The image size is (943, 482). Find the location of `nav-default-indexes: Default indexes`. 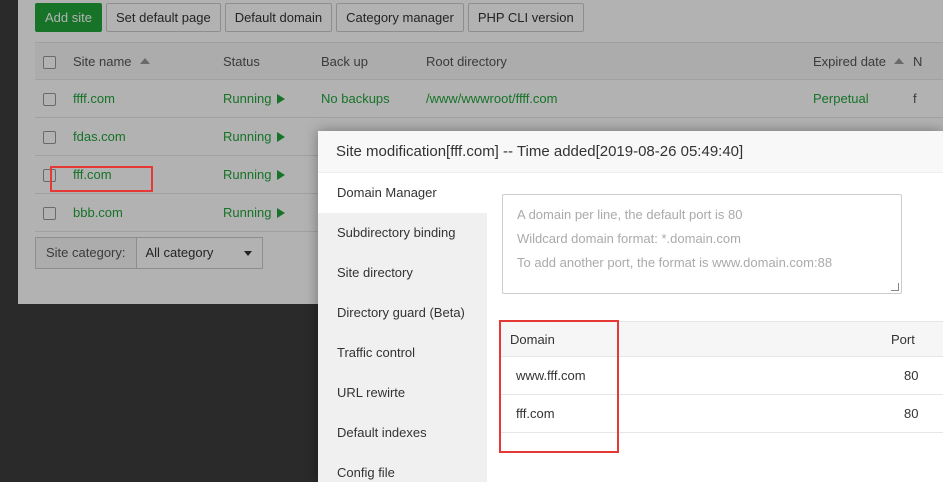

nav-default-indexes: Default indexes is located at coordinates (402, 433).